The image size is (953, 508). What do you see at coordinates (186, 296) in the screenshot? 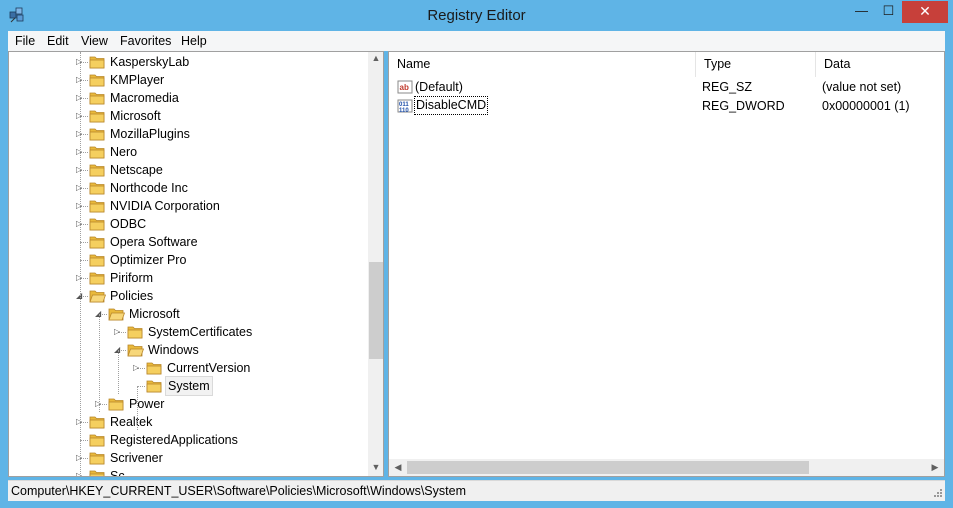
I see `tree-node: ◢ Policies` at bounding box center [186, 296].